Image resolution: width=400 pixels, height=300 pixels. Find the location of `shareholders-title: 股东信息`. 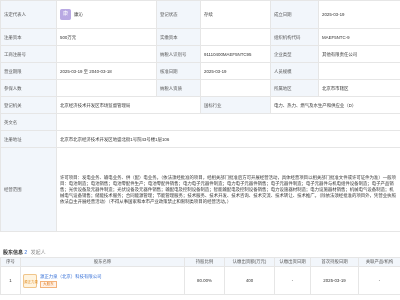

shareholders-title: 股东信息 is located at coordinates (13, 253).